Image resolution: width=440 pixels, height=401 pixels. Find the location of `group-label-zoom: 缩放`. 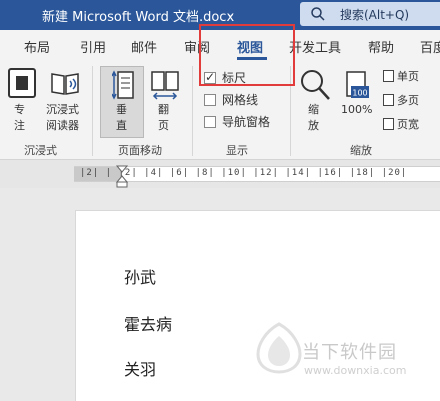

group-label-zoom: 缩放 is located at coordinates (361, 150).